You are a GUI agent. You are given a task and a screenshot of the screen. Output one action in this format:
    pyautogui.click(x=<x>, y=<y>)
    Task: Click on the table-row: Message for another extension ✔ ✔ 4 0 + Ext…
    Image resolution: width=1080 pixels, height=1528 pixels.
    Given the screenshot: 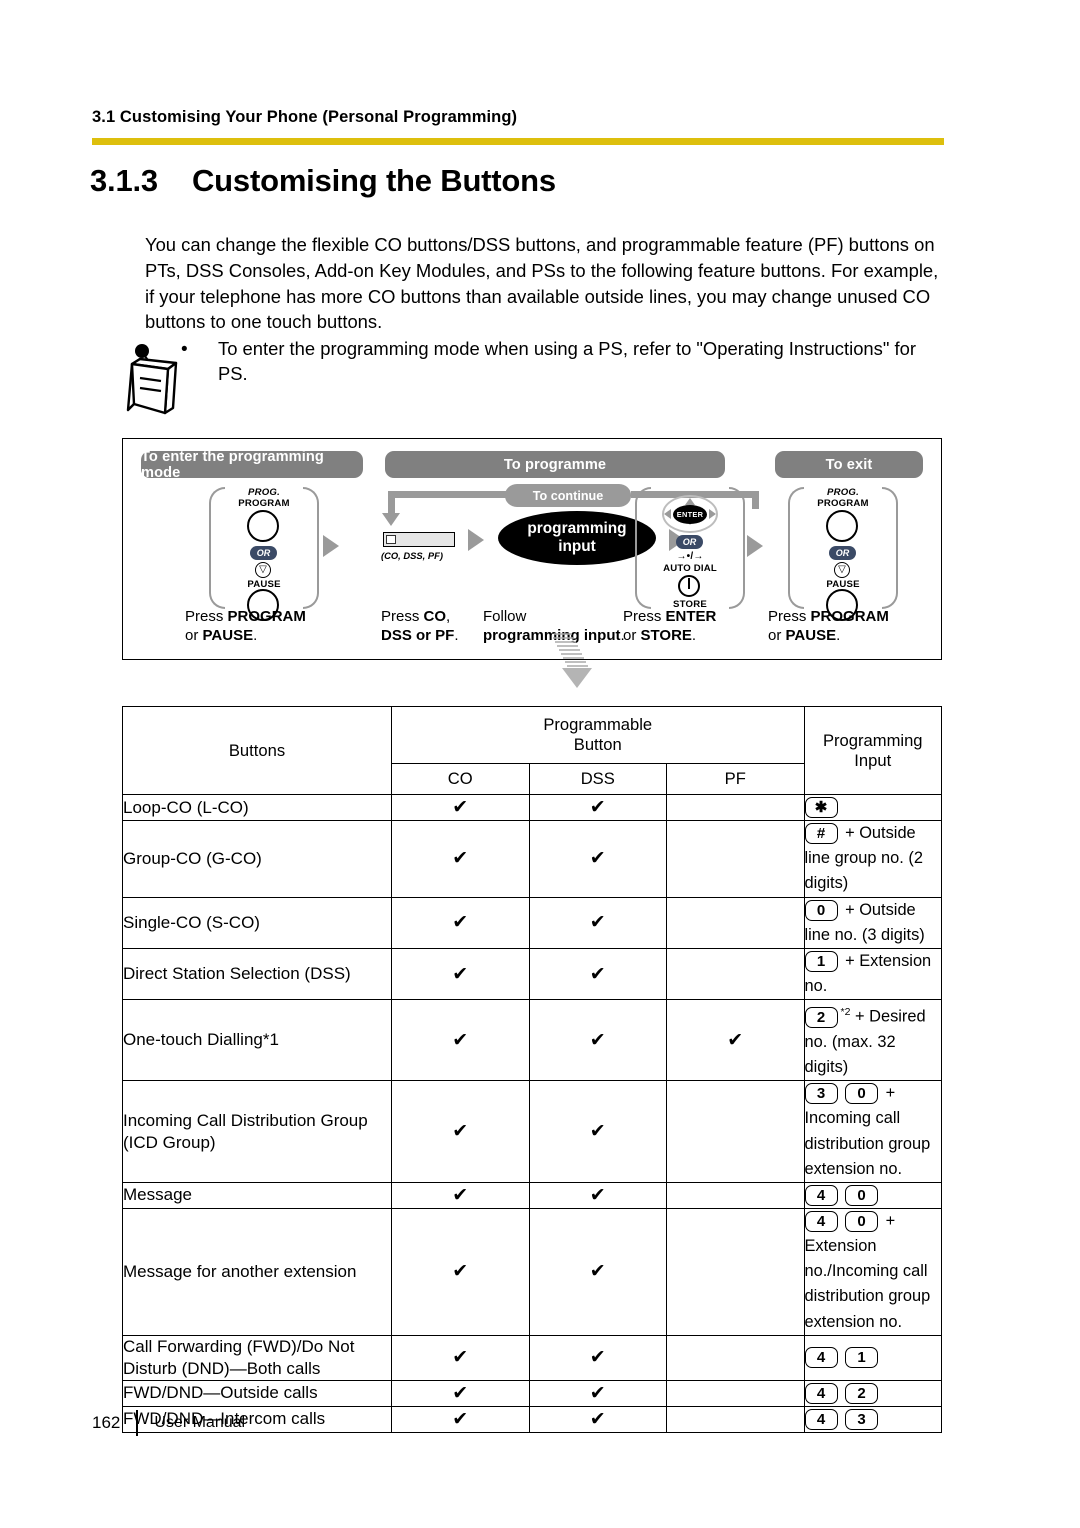 What is the action you would take?
    pyautogui.click(x=532, y=1271)
    